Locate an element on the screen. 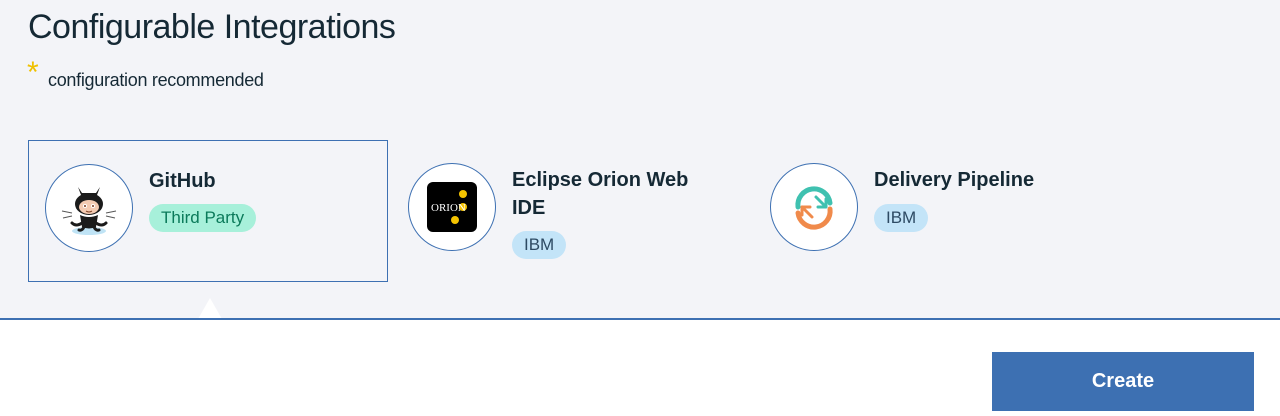 The width and height of the screenshot is (1280, 416). integration-tile-github: GitHub Third Party is located at coordinates (208, 211).